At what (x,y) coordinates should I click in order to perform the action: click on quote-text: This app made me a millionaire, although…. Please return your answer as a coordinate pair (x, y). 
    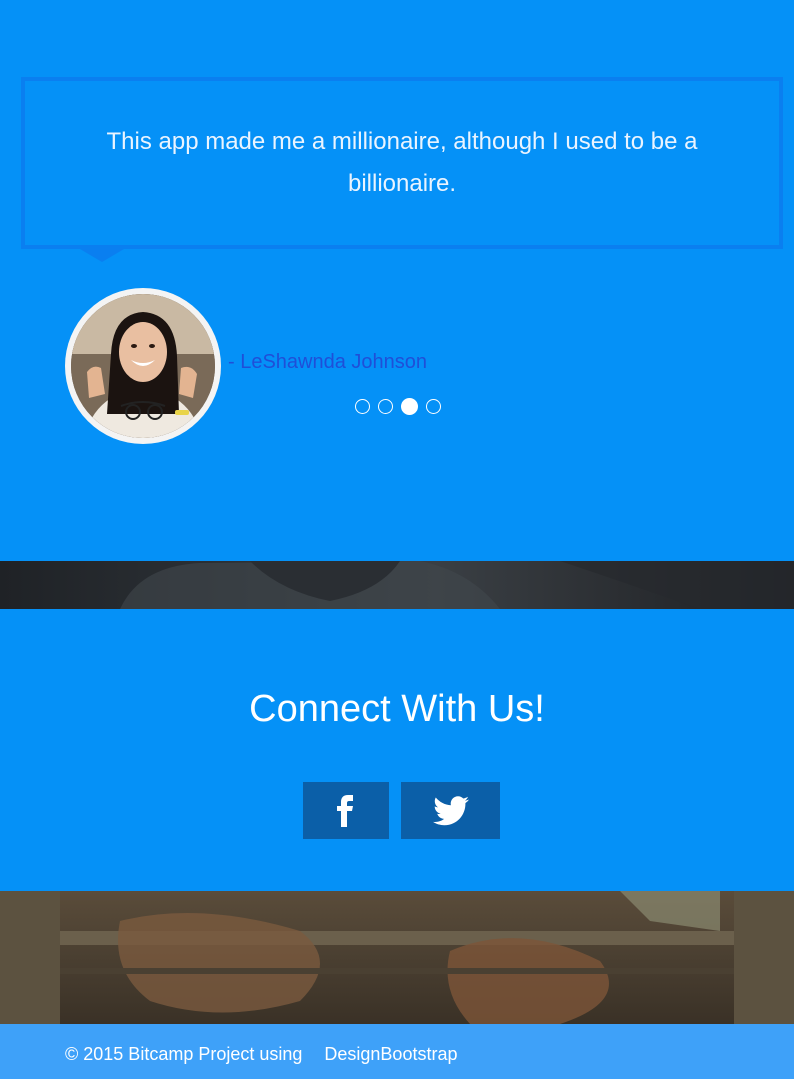
    Looking at the image, I should click on (402, 162).